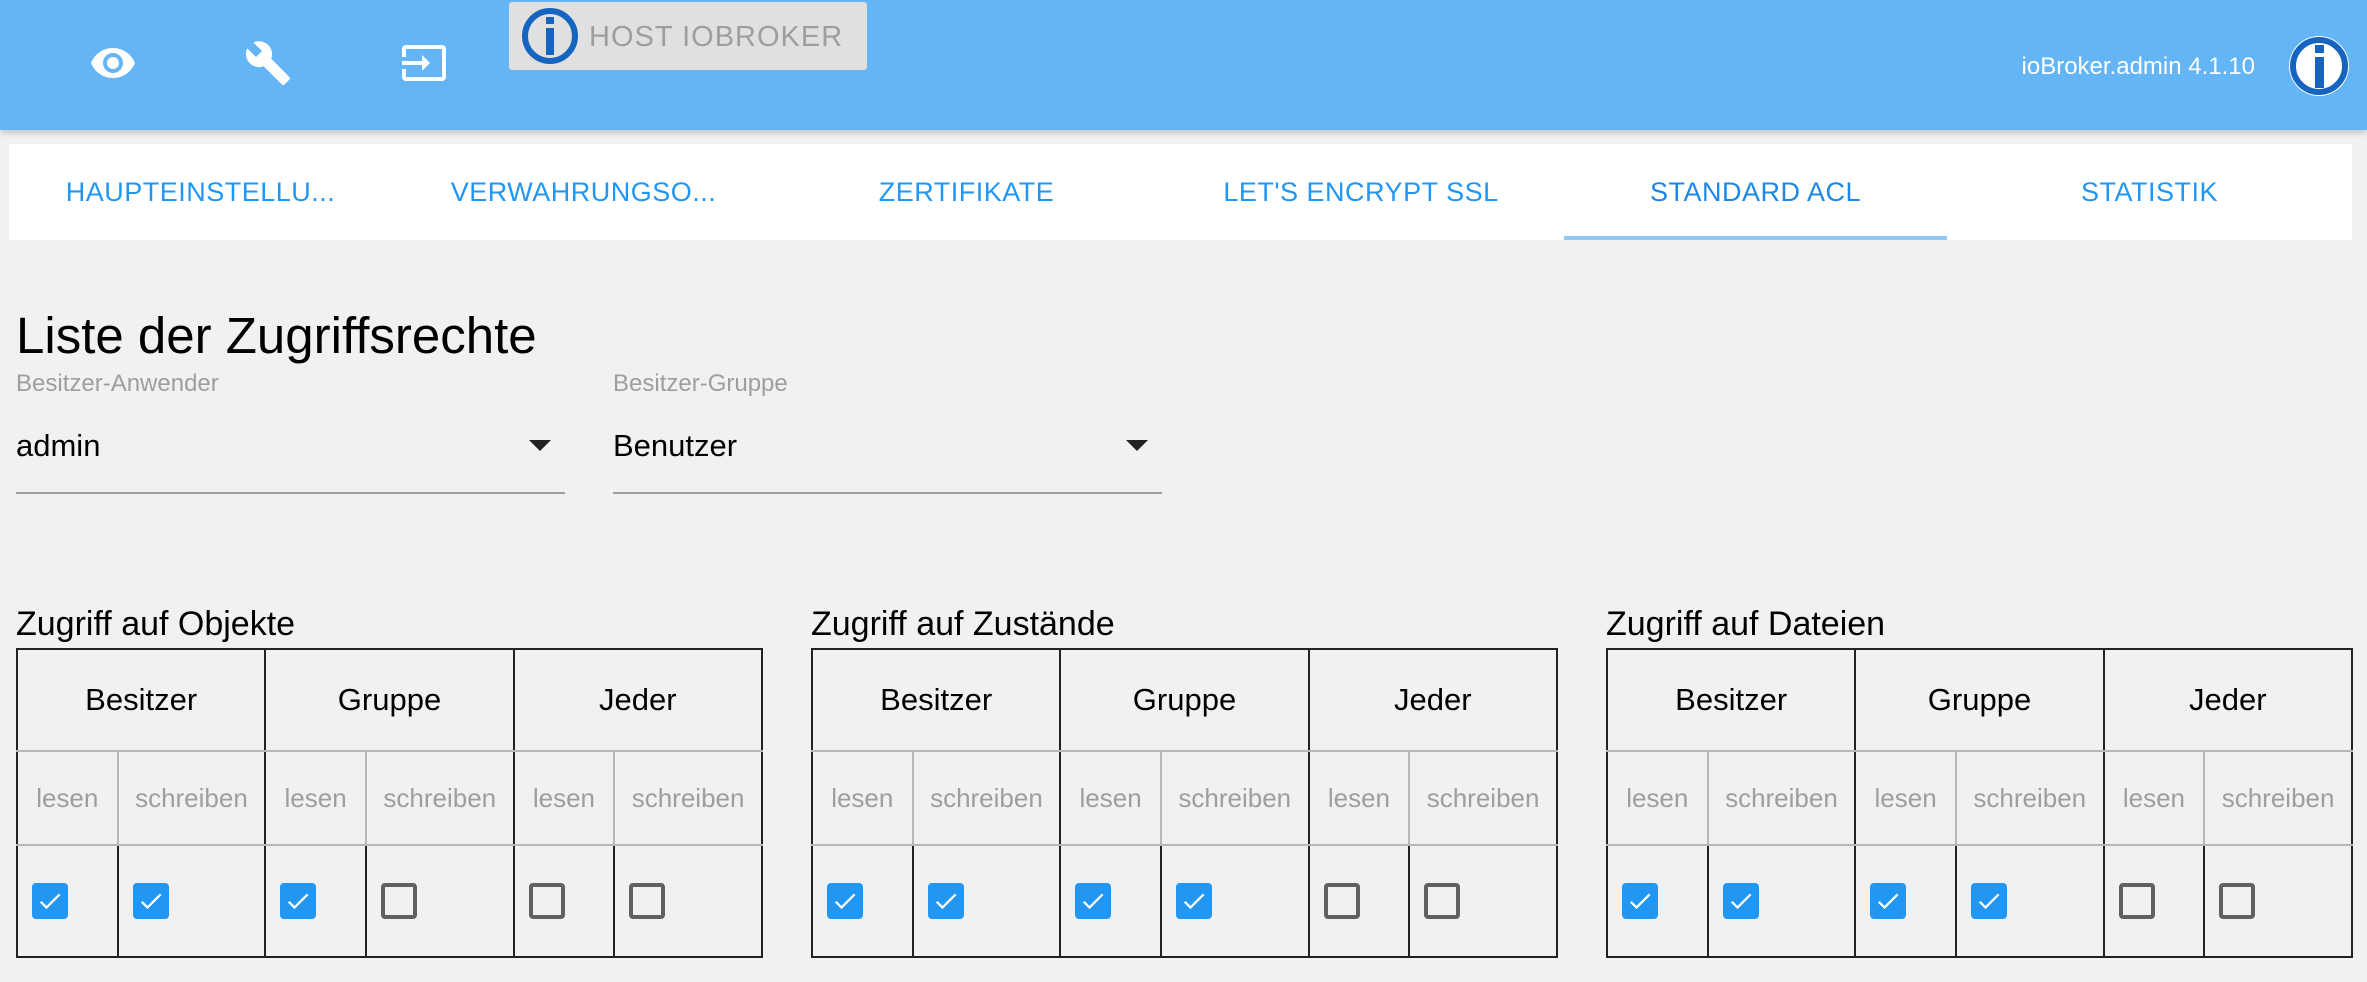 The height and width of the screenshot is (982, 2367). What do you see at coordinates (117, 383) in the screenshot?
I see `owner-user-label: Besitzer-Anwender` at bounding box center [117, 383].